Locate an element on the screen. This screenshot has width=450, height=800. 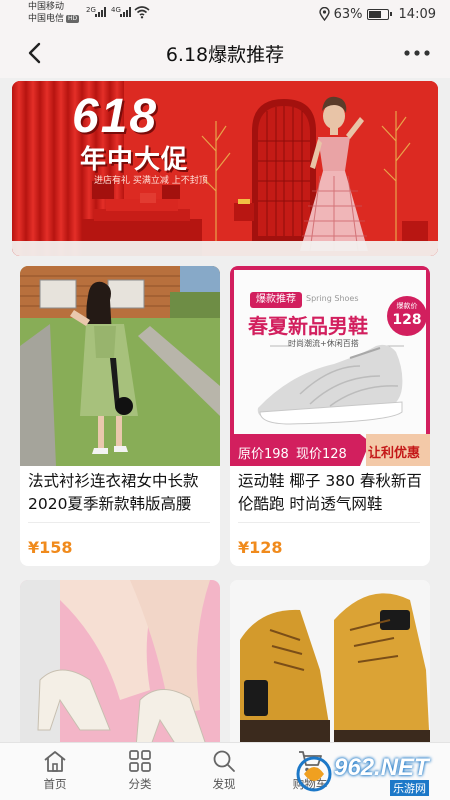
grid-icon is located at coordinates (140, 761).